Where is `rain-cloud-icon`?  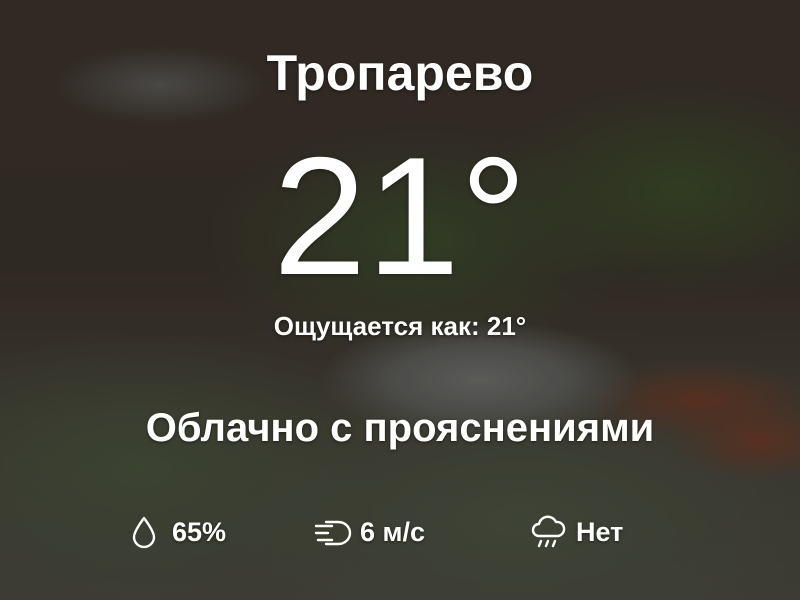 rain-cloud-icon is located at coordinates (548, 532).